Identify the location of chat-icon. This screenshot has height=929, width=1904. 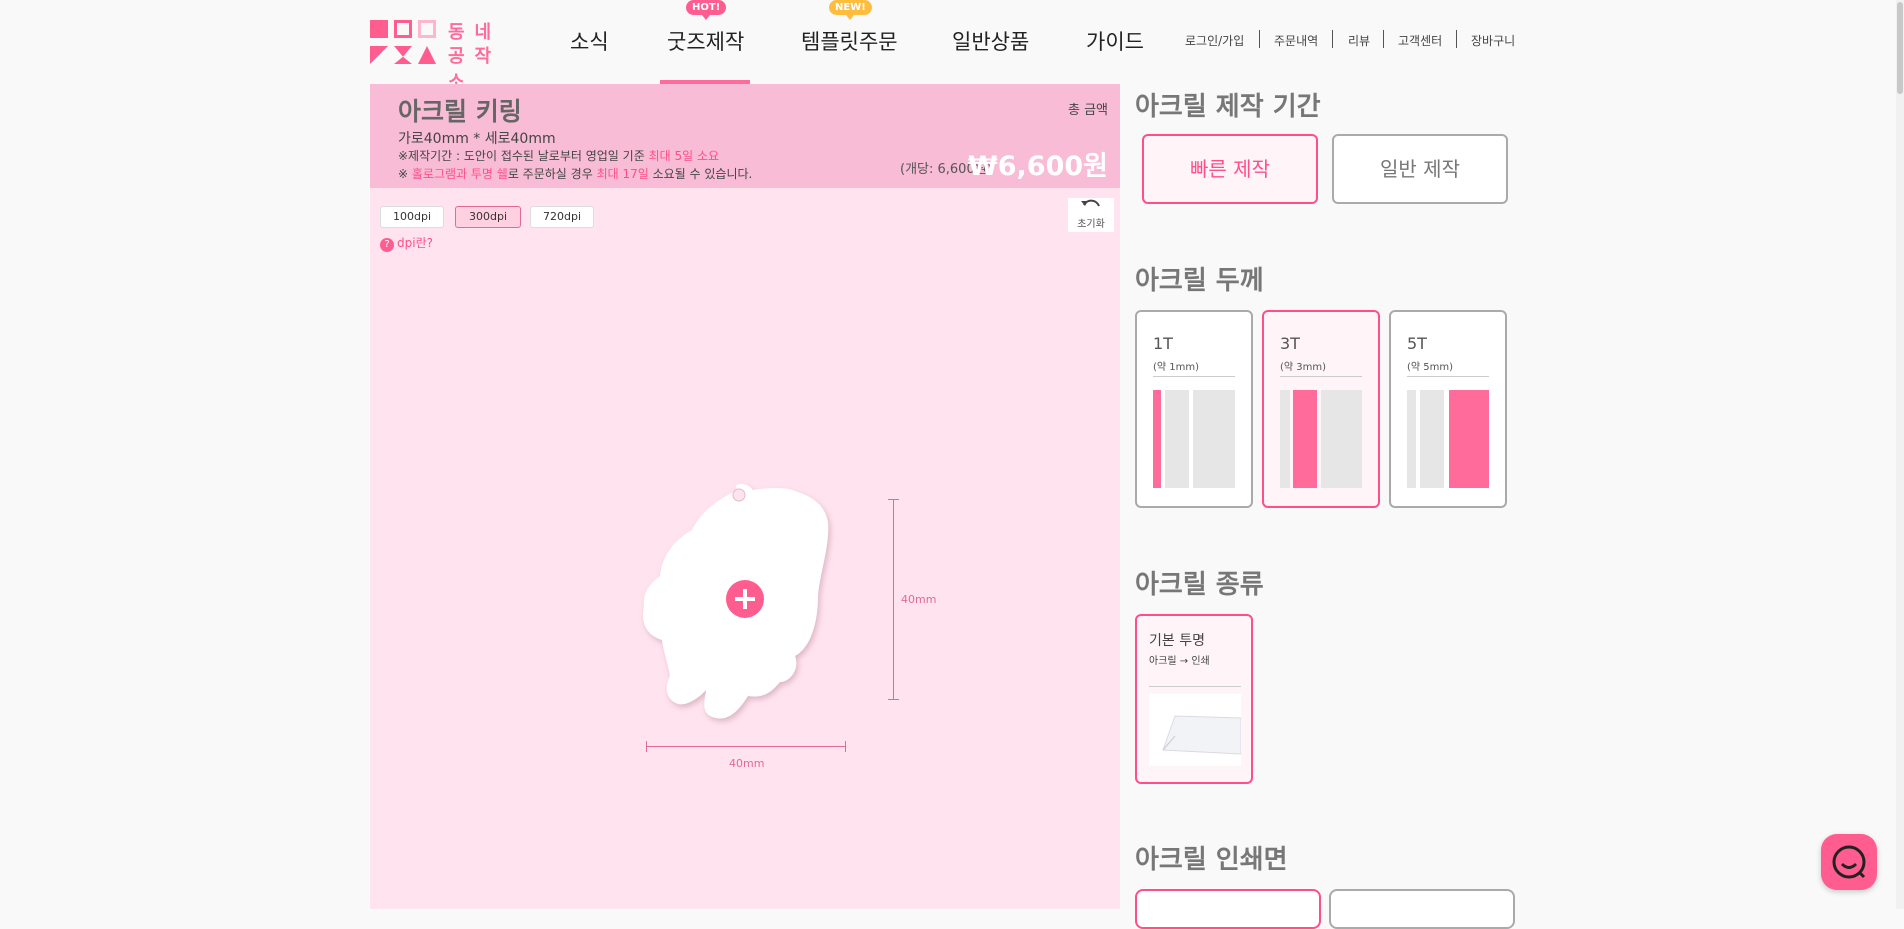
(1849, 862).